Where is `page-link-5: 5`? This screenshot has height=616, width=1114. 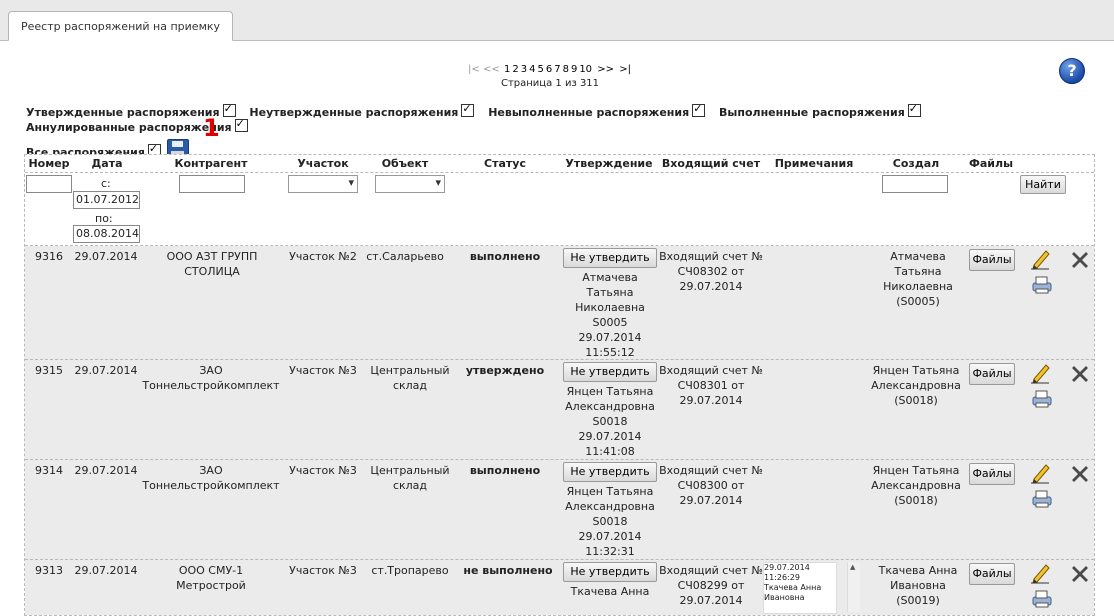 page-link-5: 5 is located at coordinates (540, 69).